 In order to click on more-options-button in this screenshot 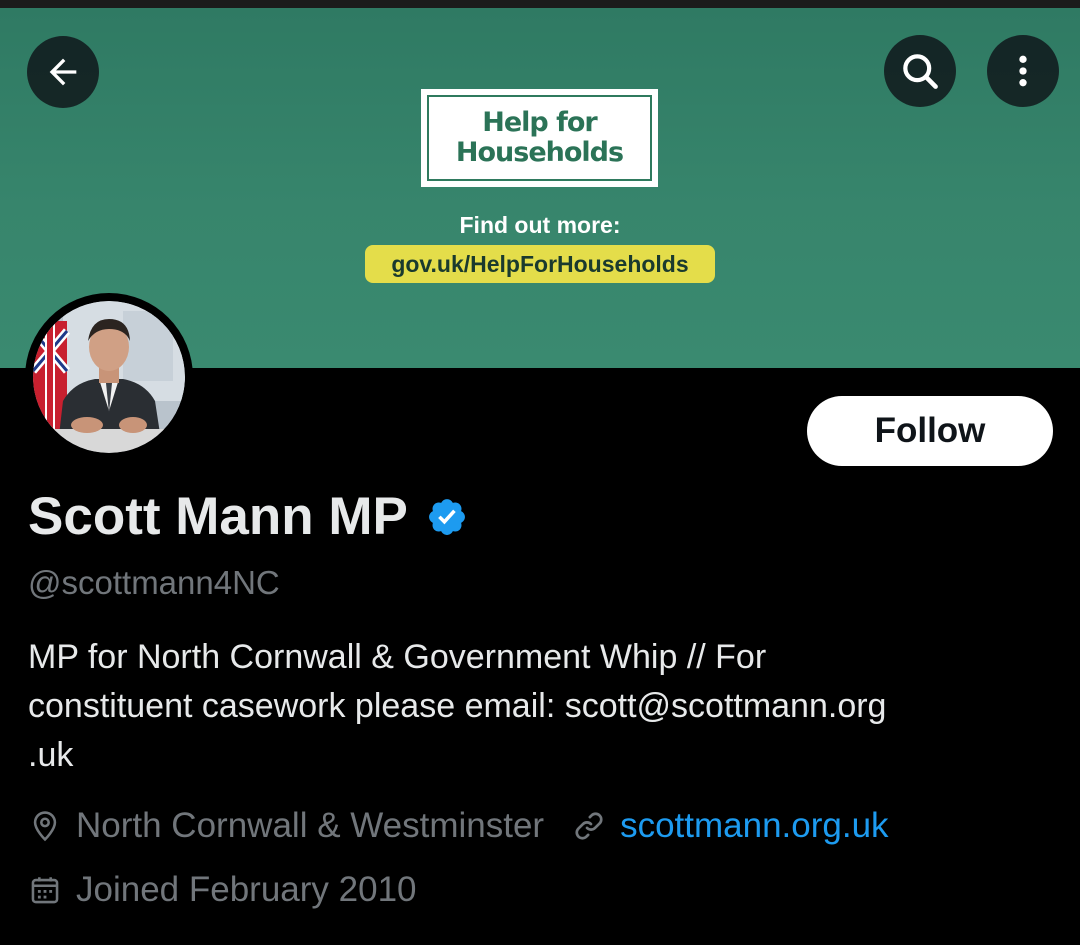, I will do `click(1023, 71)`.